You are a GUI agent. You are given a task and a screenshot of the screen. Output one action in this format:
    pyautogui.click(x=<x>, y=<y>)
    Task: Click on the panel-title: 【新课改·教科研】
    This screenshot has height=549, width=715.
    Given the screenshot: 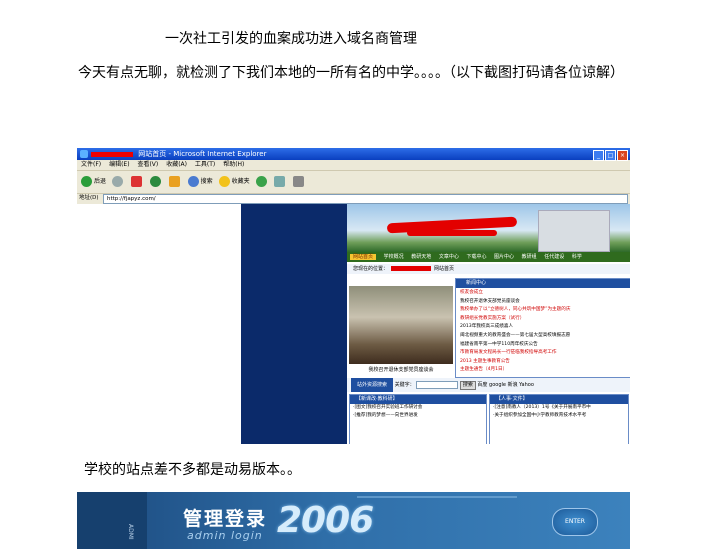 What is the action you would take?
    pyautogui.click(x=418, y=399)
    